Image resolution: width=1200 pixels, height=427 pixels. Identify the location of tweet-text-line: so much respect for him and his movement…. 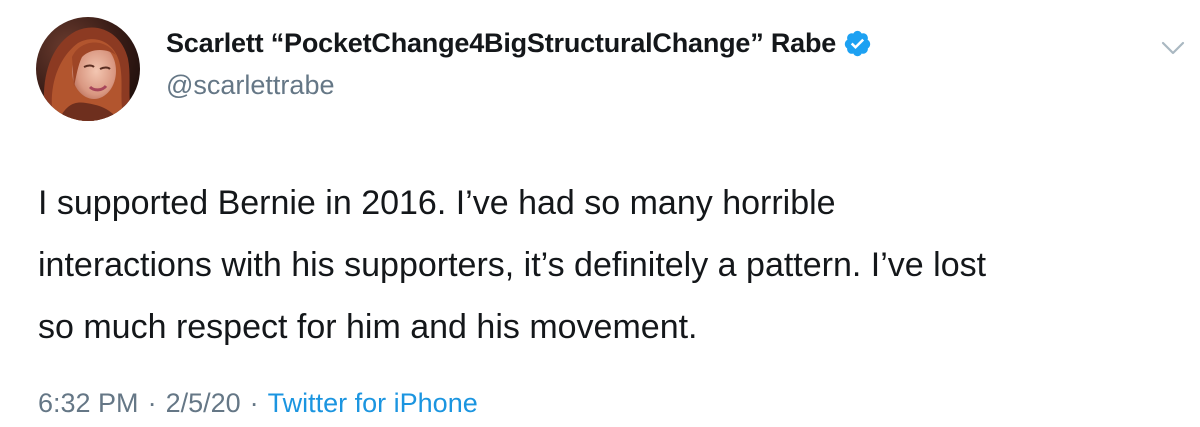
(368, 327).